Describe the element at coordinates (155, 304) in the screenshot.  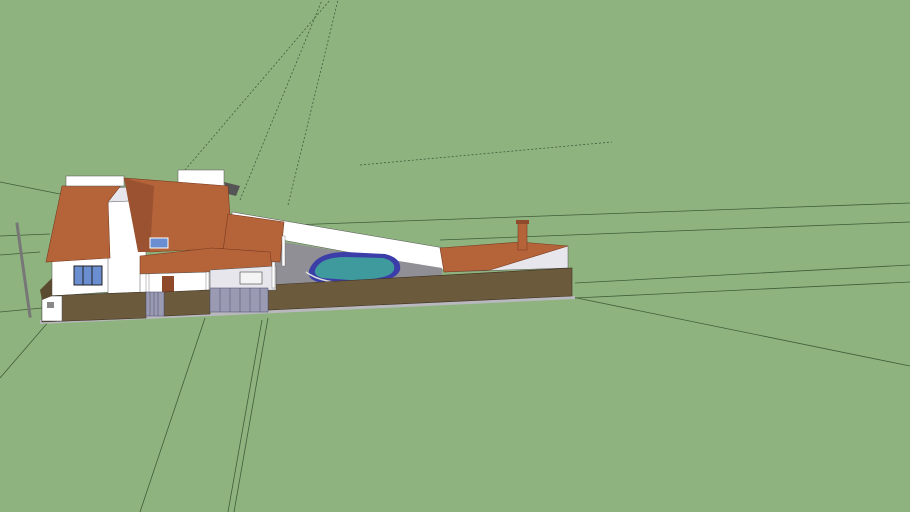
I see `front-gate` at that location.